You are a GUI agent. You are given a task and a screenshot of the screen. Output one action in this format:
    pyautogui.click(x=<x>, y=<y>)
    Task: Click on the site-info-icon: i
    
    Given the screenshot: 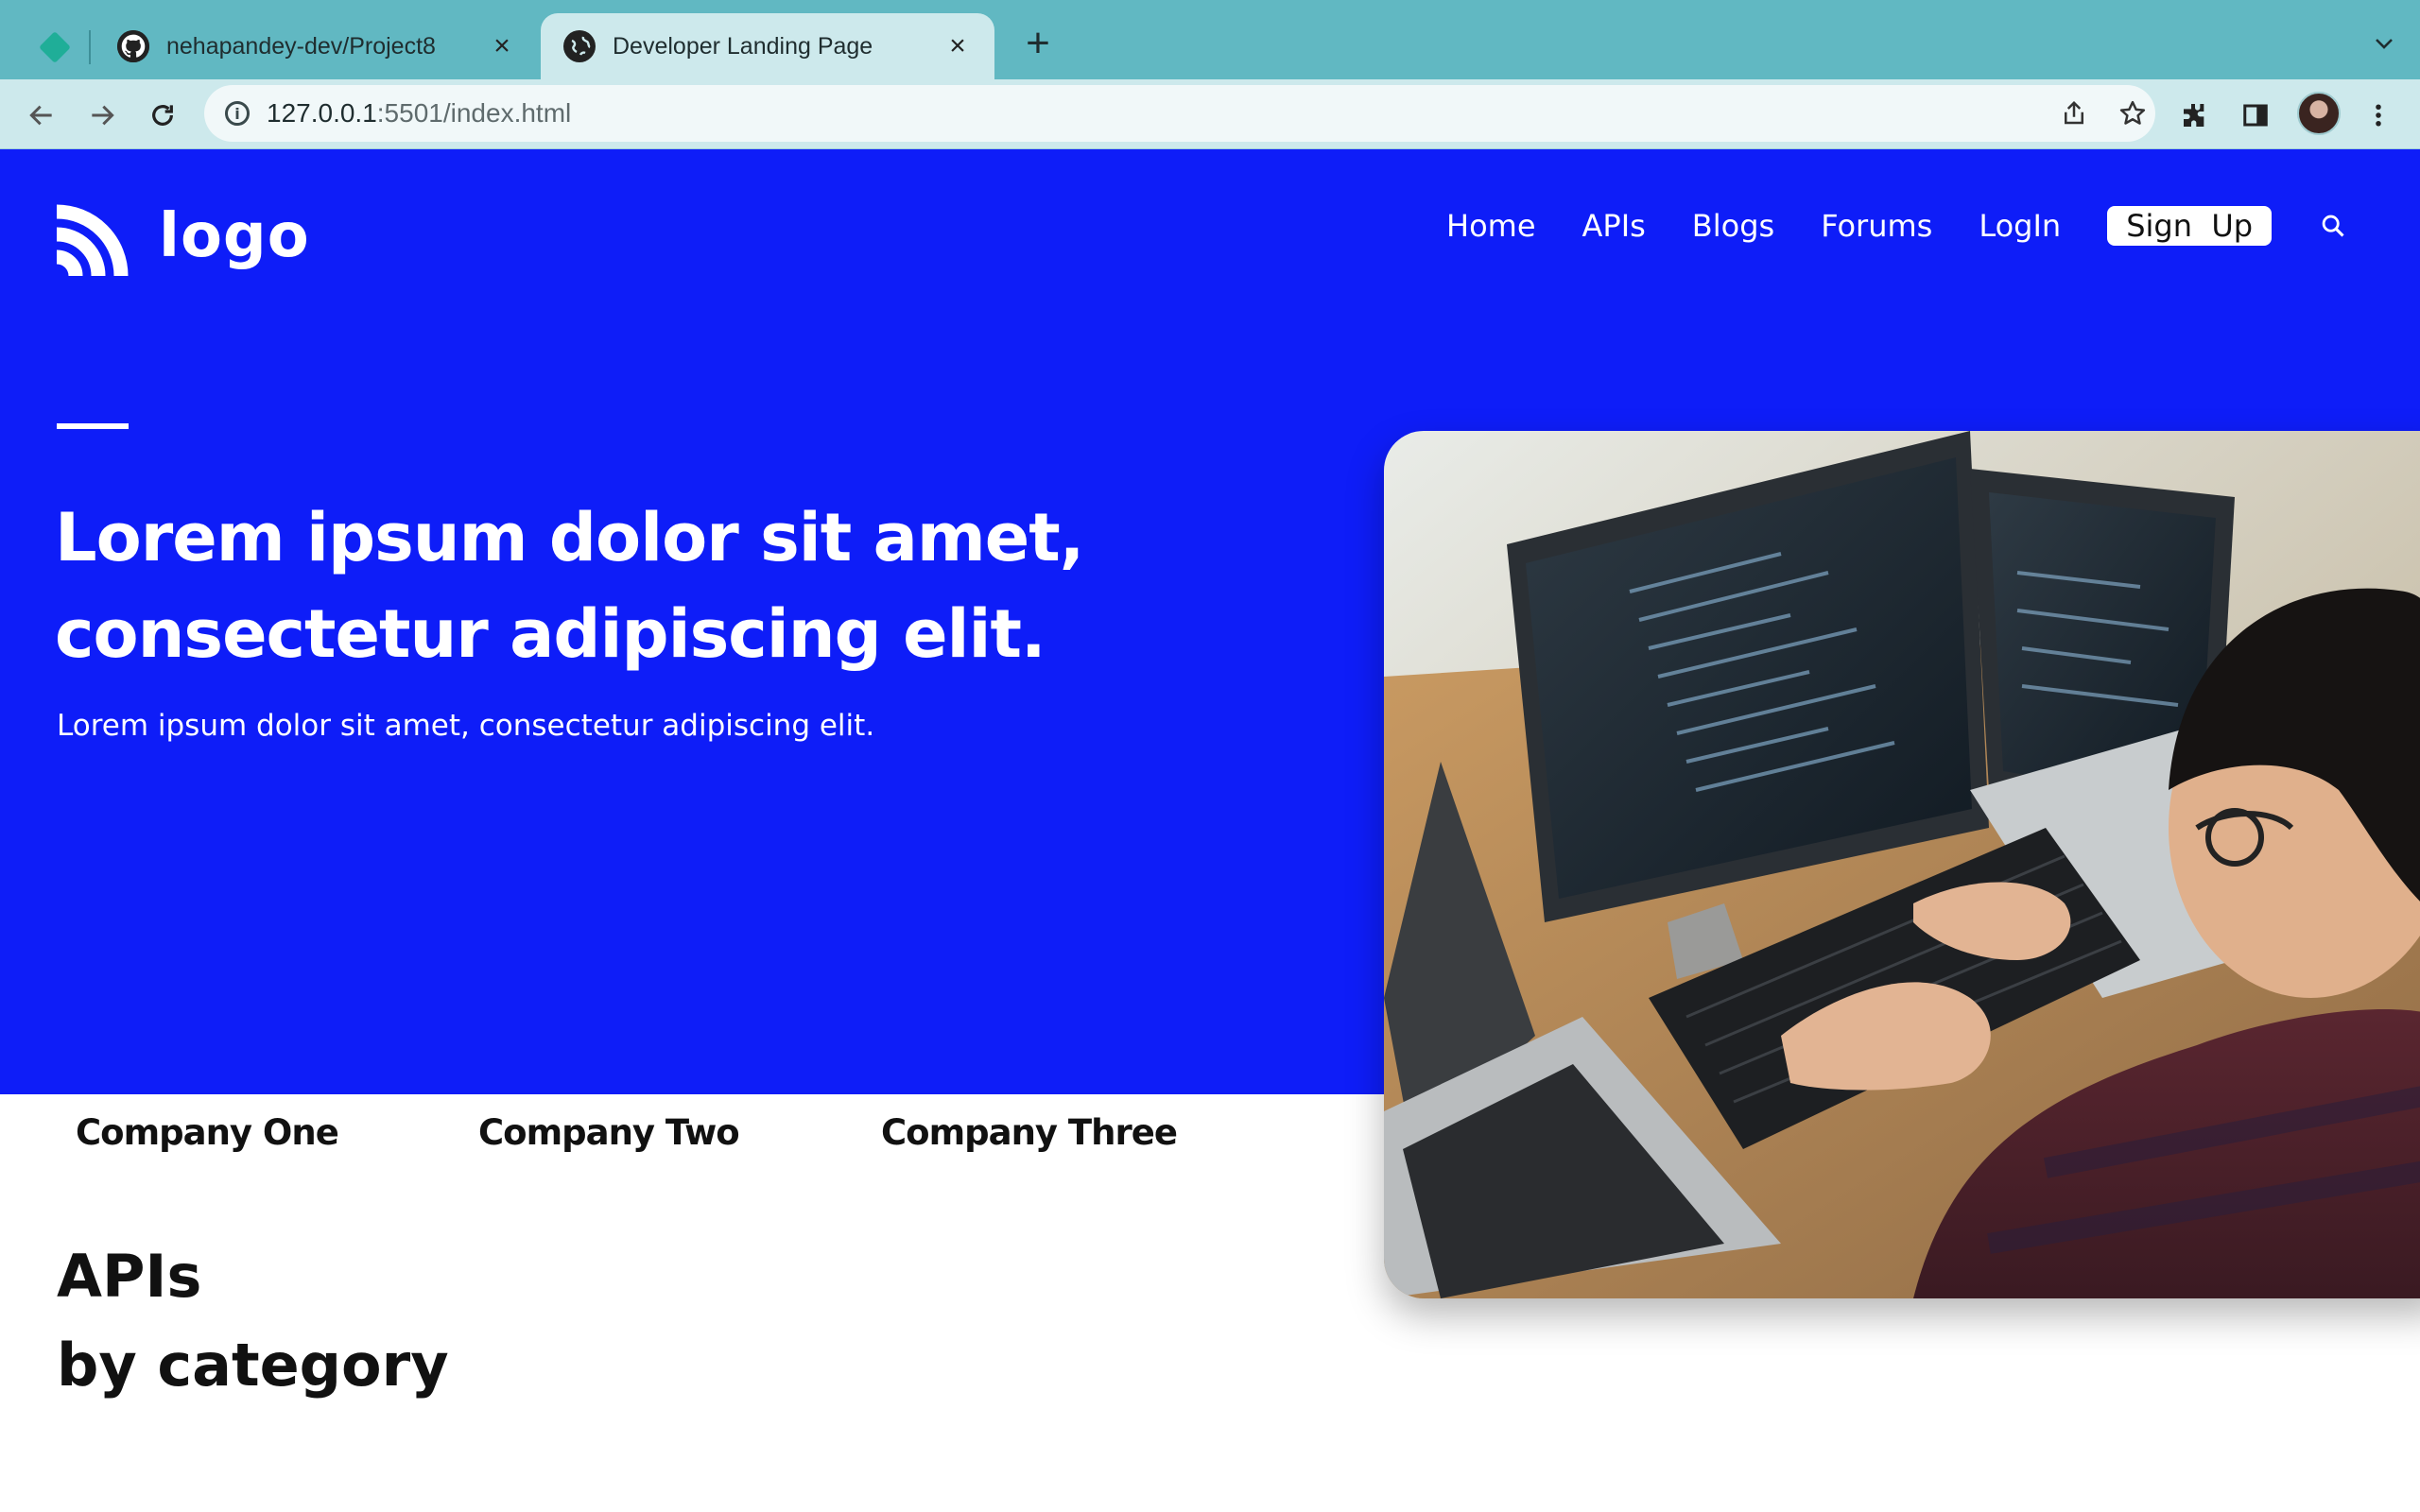 What is the action you would take?
    pyautogui.click(x=237, y=113)
    